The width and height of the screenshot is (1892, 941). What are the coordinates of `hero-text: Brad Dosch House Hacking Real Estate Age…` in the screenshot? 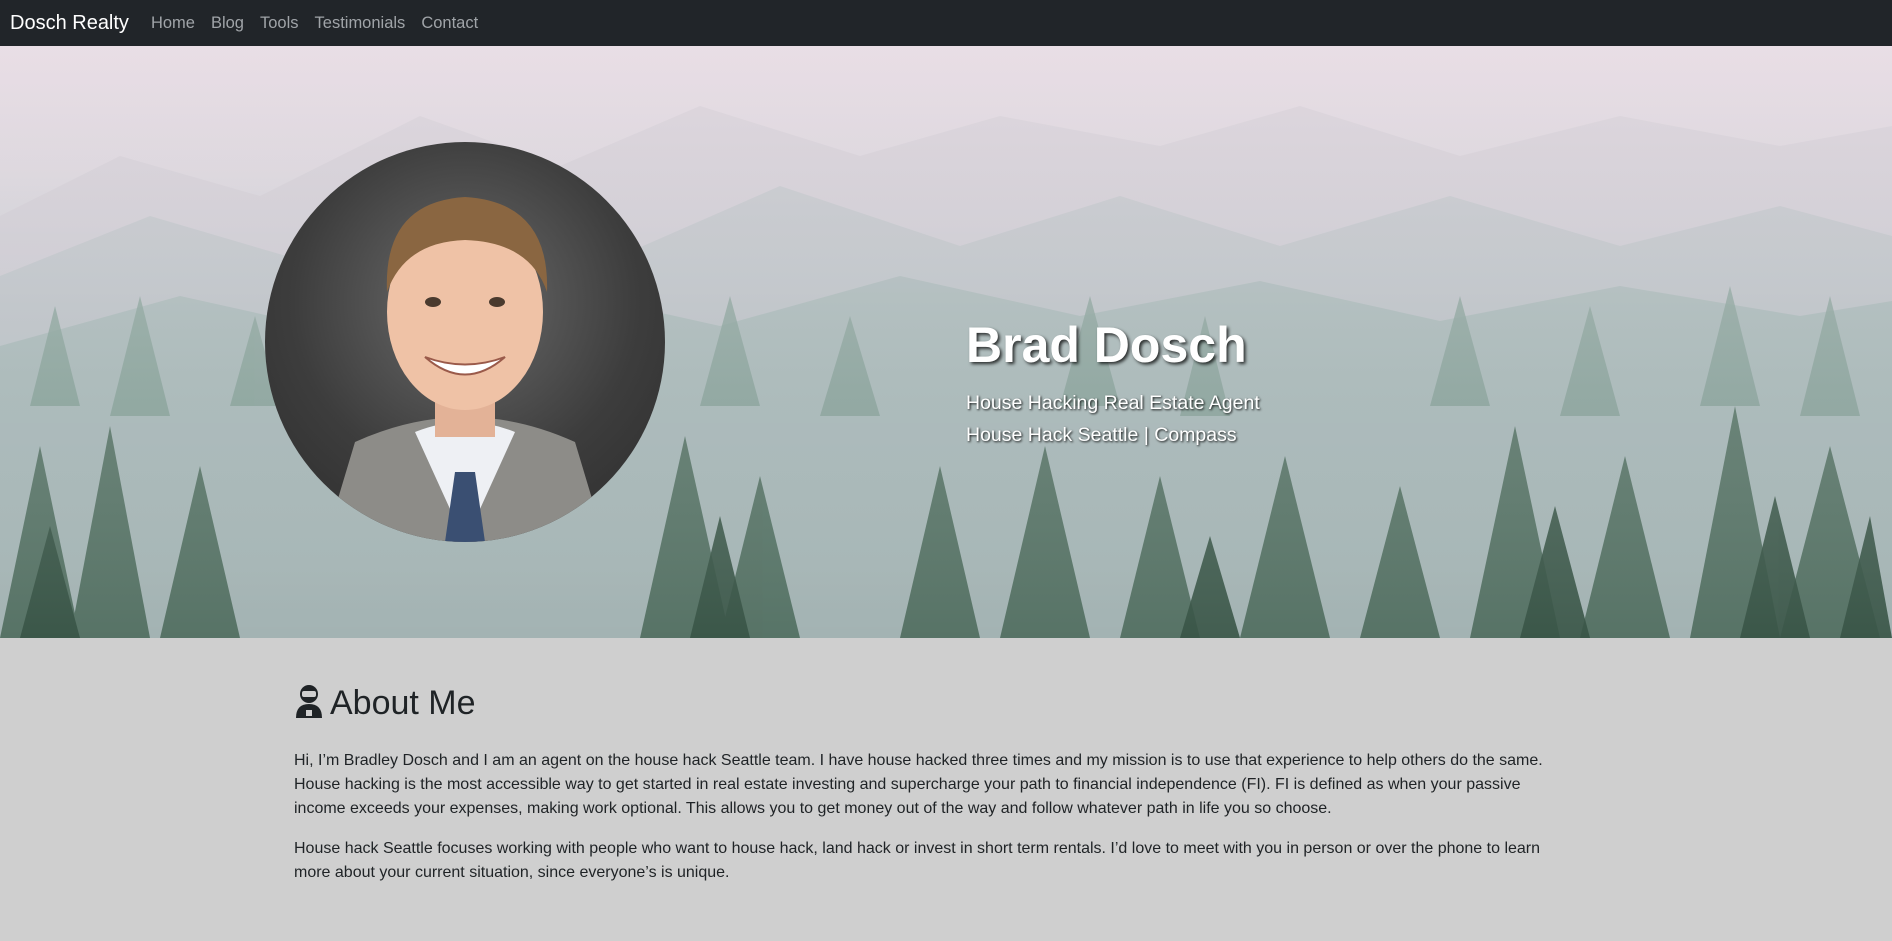 It's located at (1113, 384).